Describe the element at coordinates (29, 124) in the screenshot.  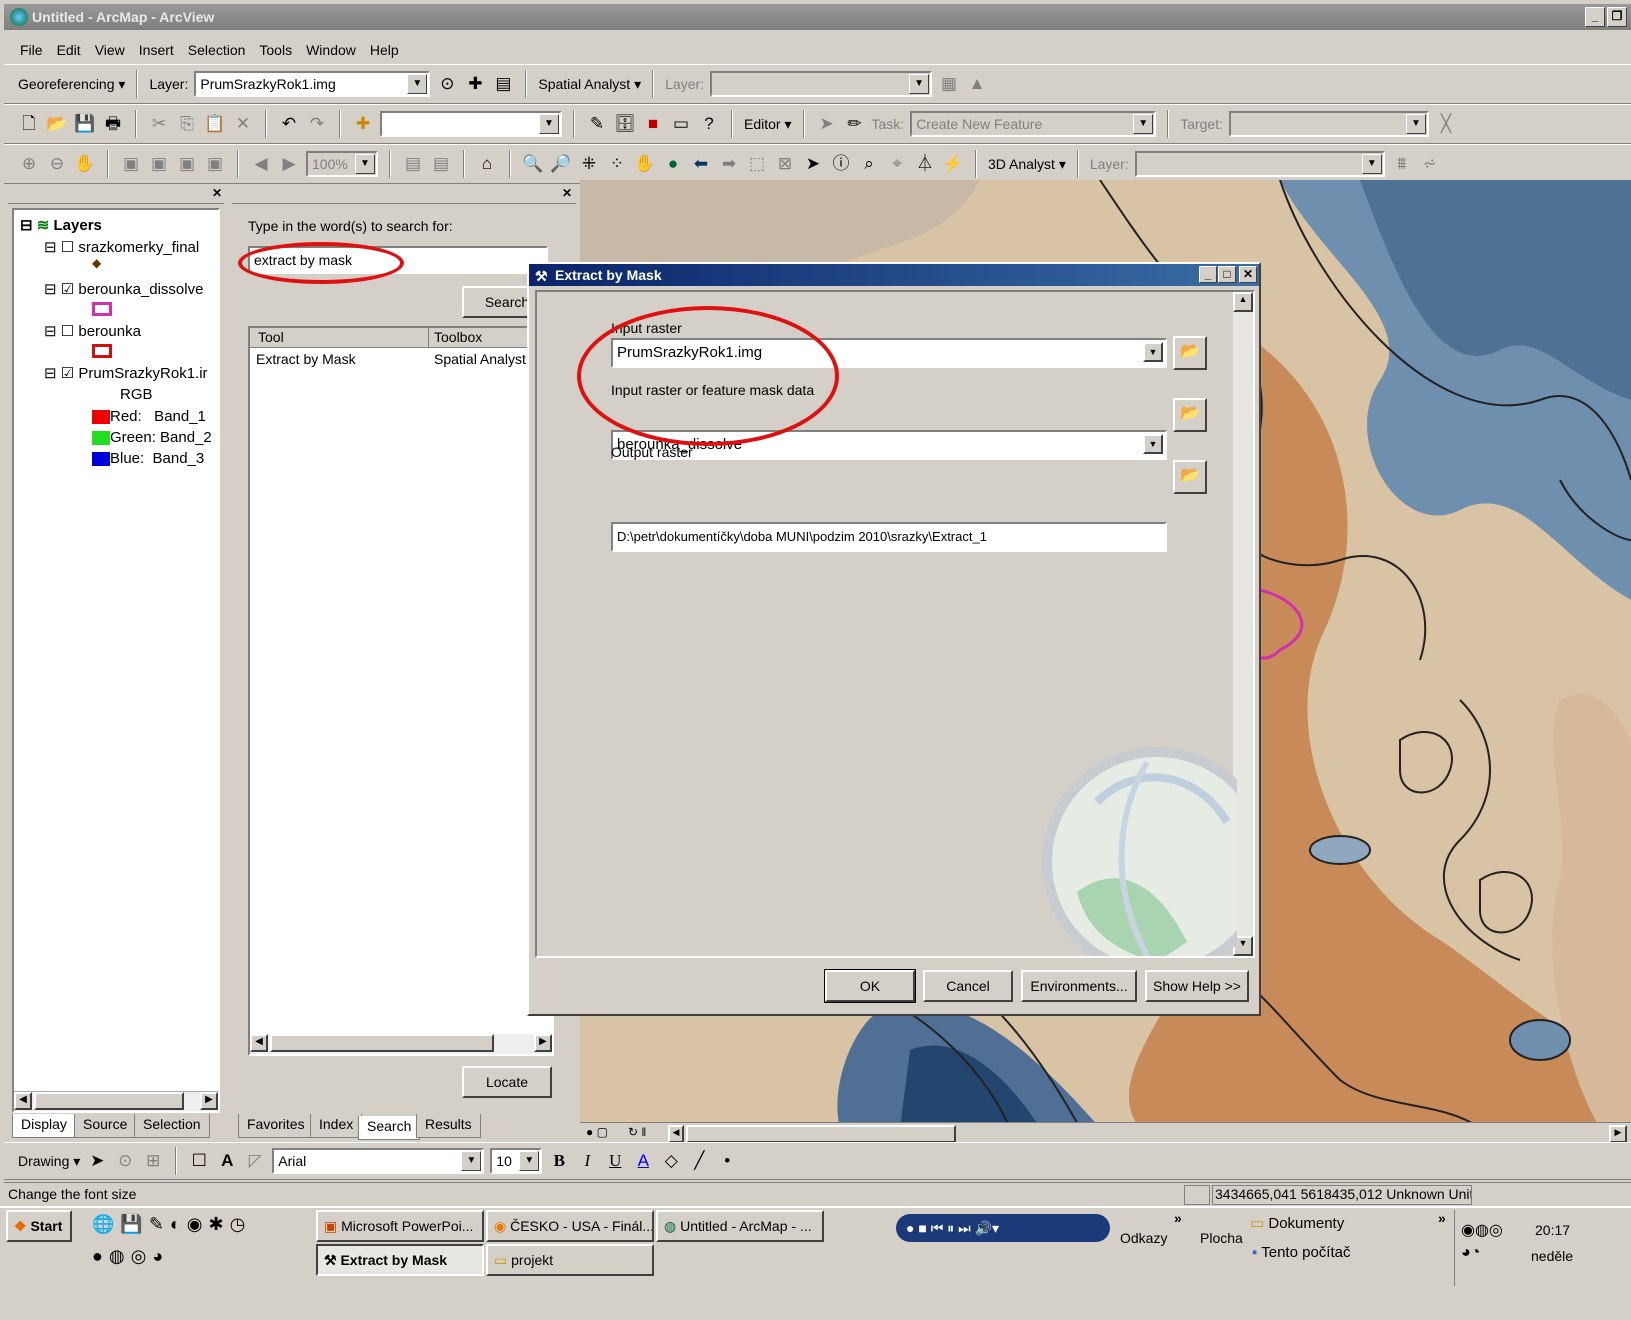
I see `new-document-icon: 🗋` at that location.